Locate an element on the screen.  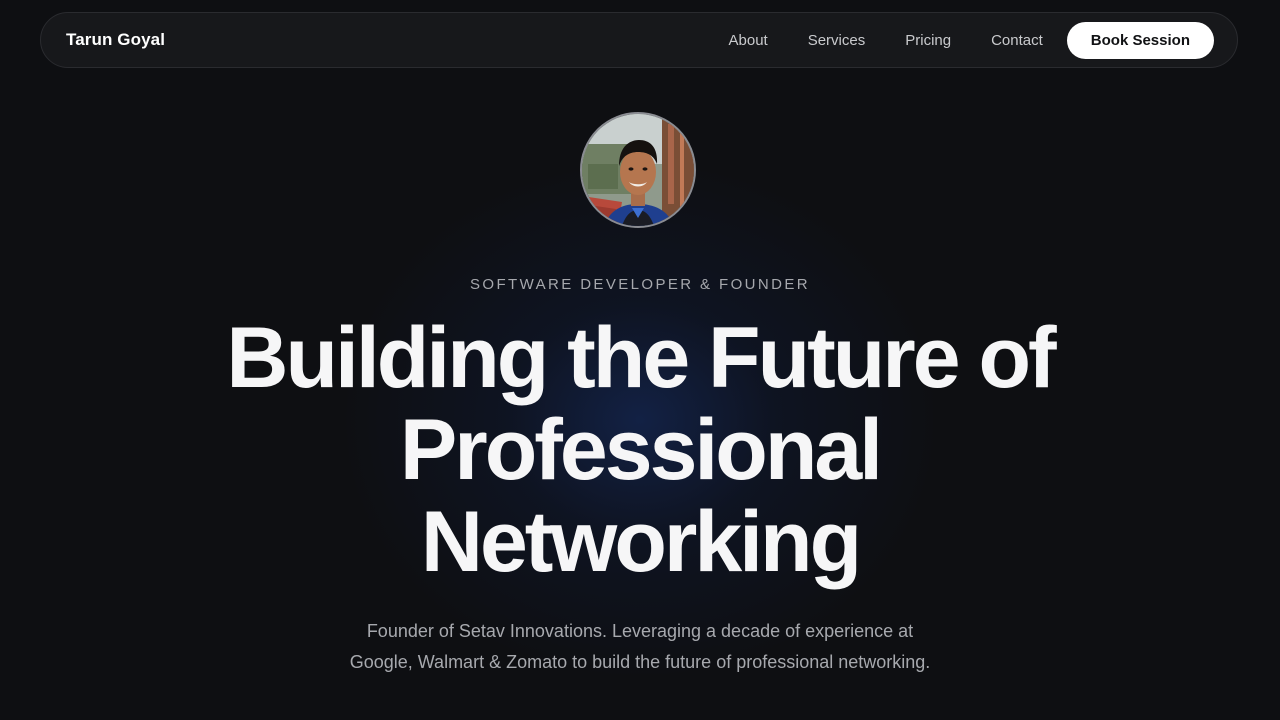
hero-headline-line-1: Building the Future of is located at coordinates (641, 358).